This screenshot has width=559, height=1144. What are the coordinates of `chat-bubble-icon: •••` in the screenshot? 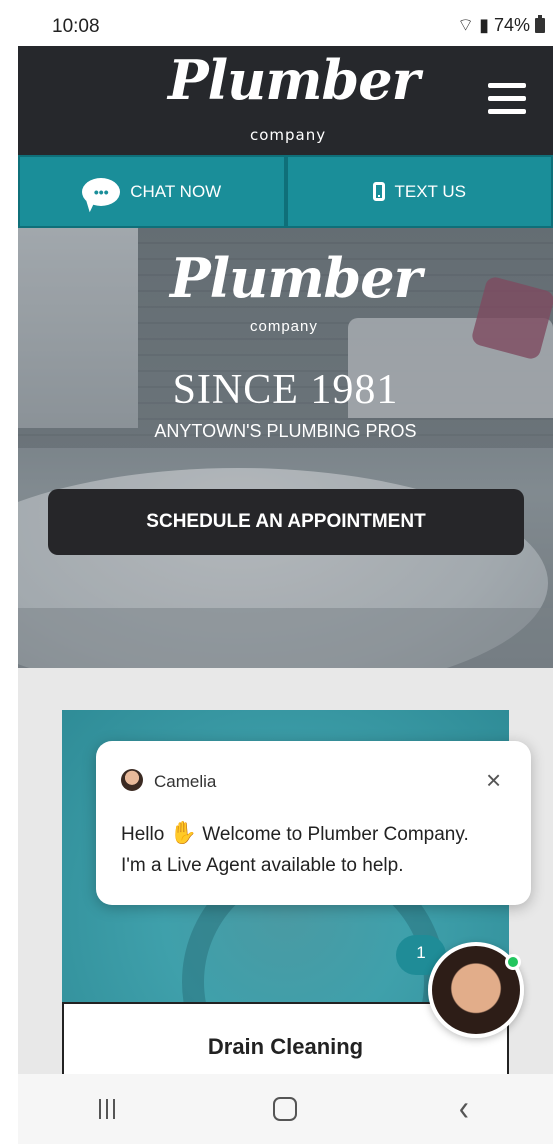 It's located at (101, 191).